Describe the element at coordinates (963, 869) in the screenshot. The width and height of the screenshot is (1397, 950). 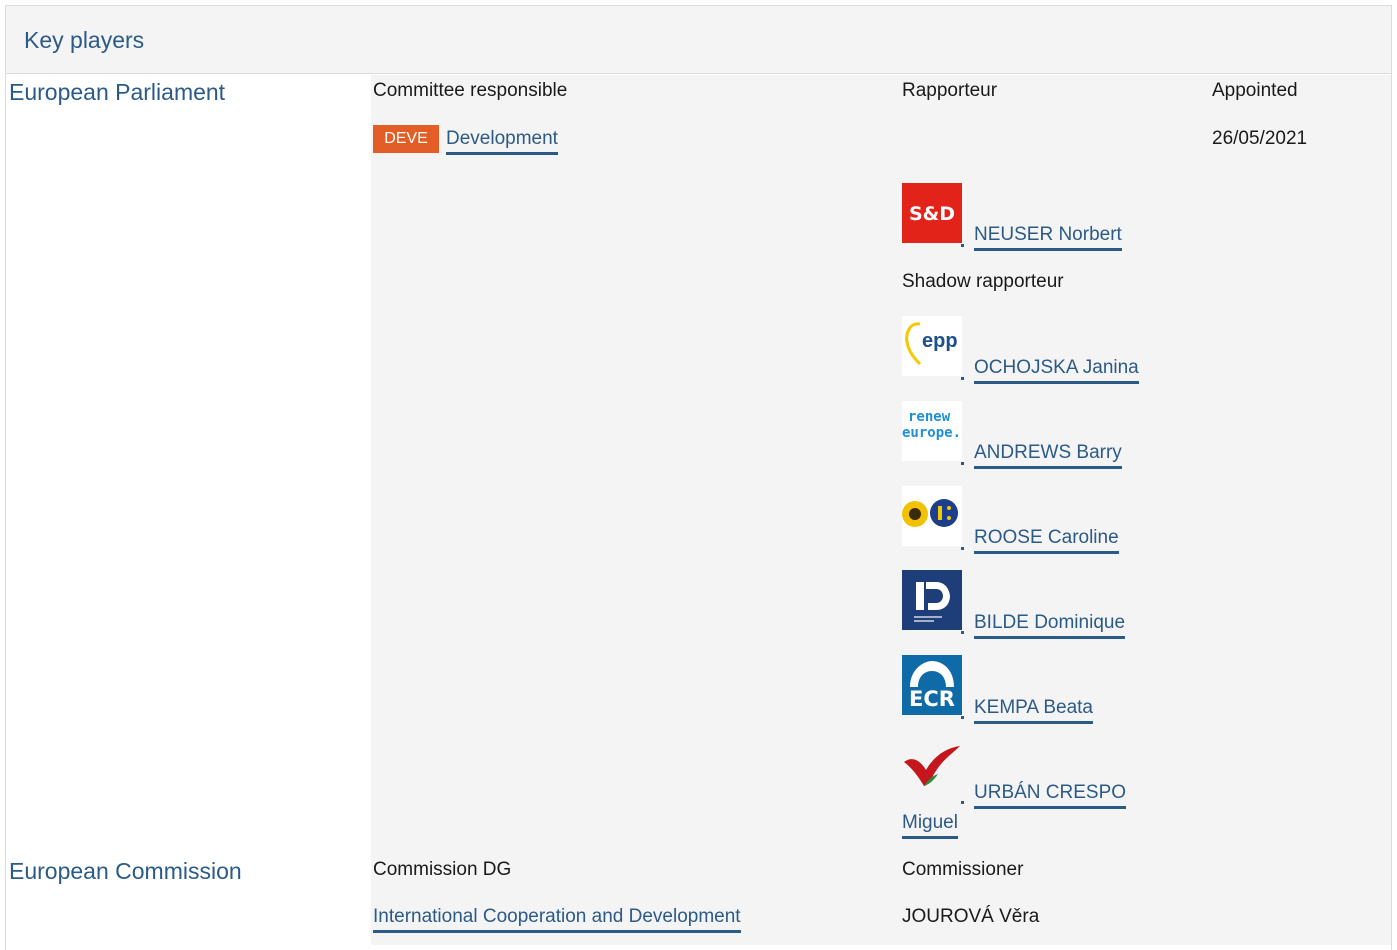
I see `commissioner-header: Commissioner` at that location.